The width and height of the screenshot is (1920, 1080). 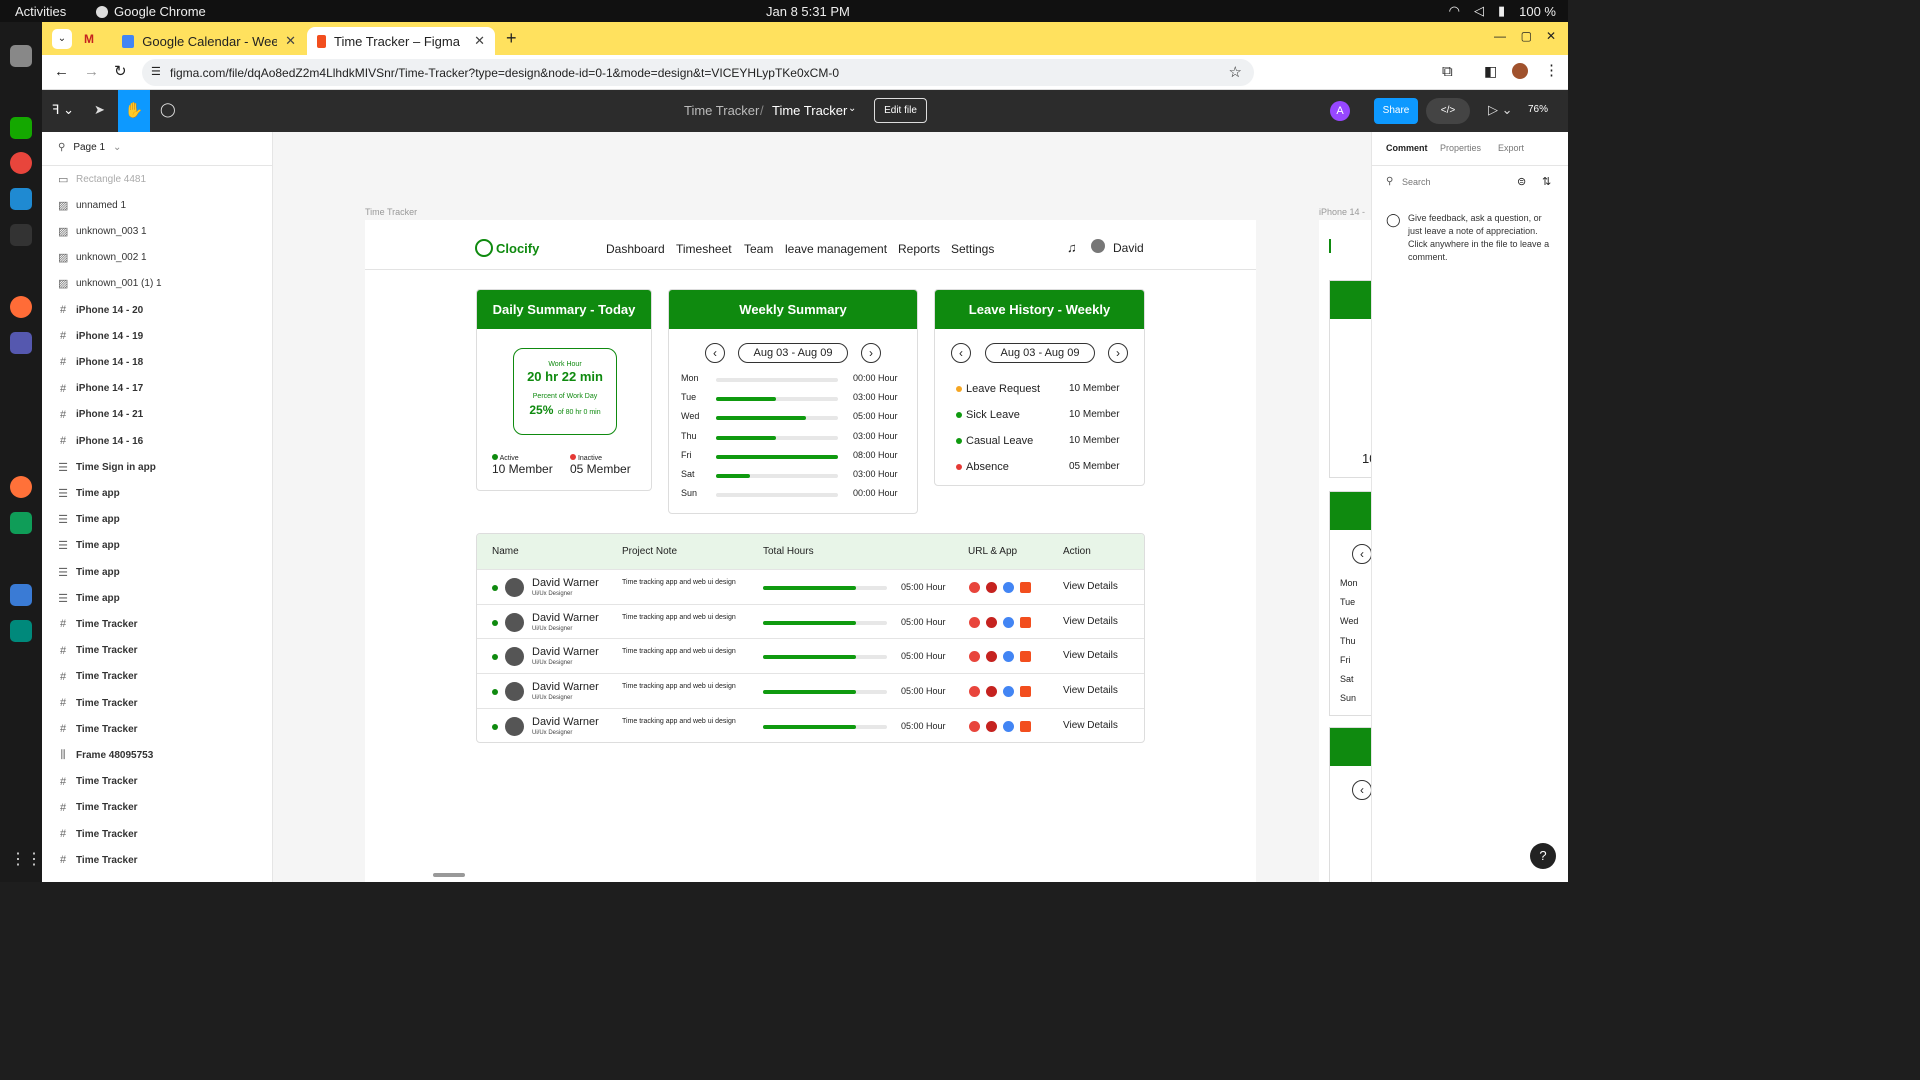 What do you see at coordinates (391, 212) in the screenshot?
I see `frame-label: Time Tracker` at bounding box center [391, 212].